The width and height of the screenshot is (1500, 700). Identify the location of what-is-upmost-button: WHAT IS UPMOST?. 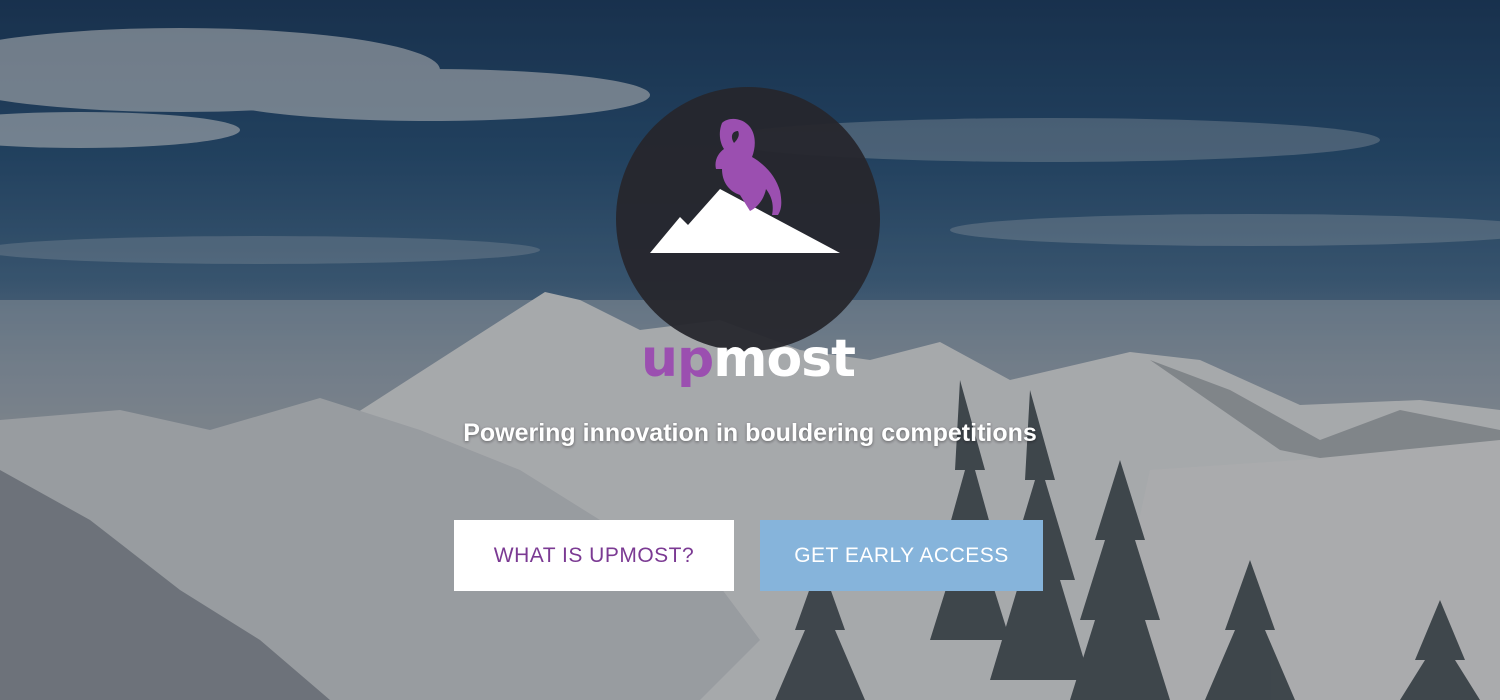
(594, 555).